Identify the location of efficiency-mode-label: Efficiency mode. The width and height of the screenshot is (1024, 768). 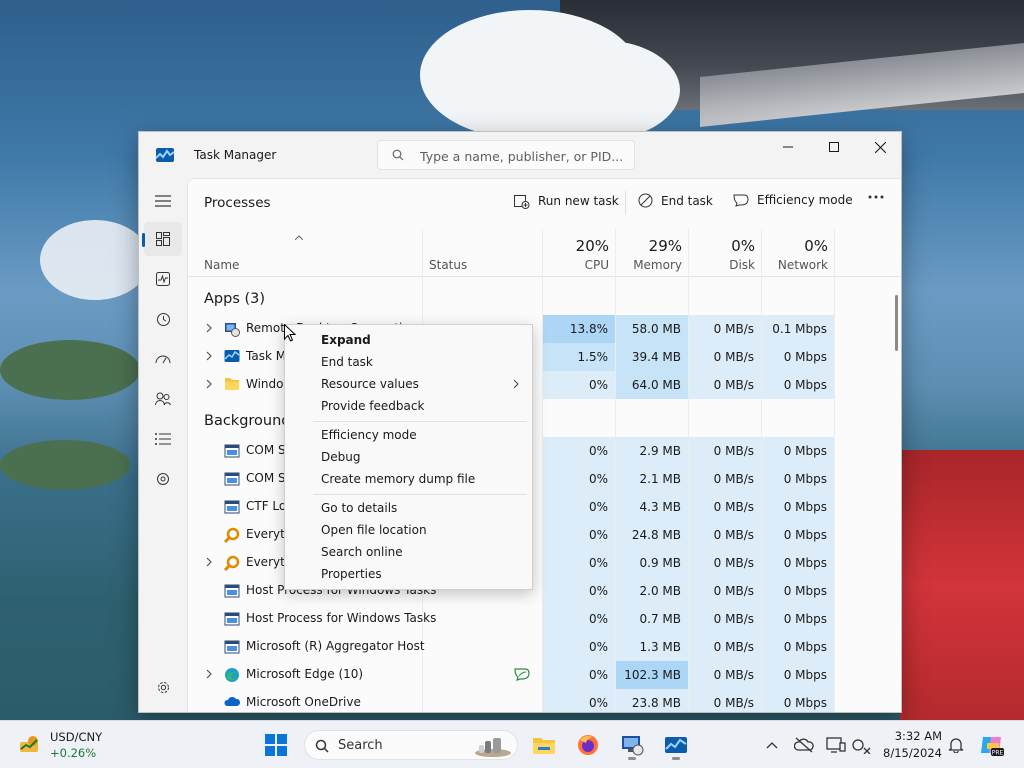
(805, 200).